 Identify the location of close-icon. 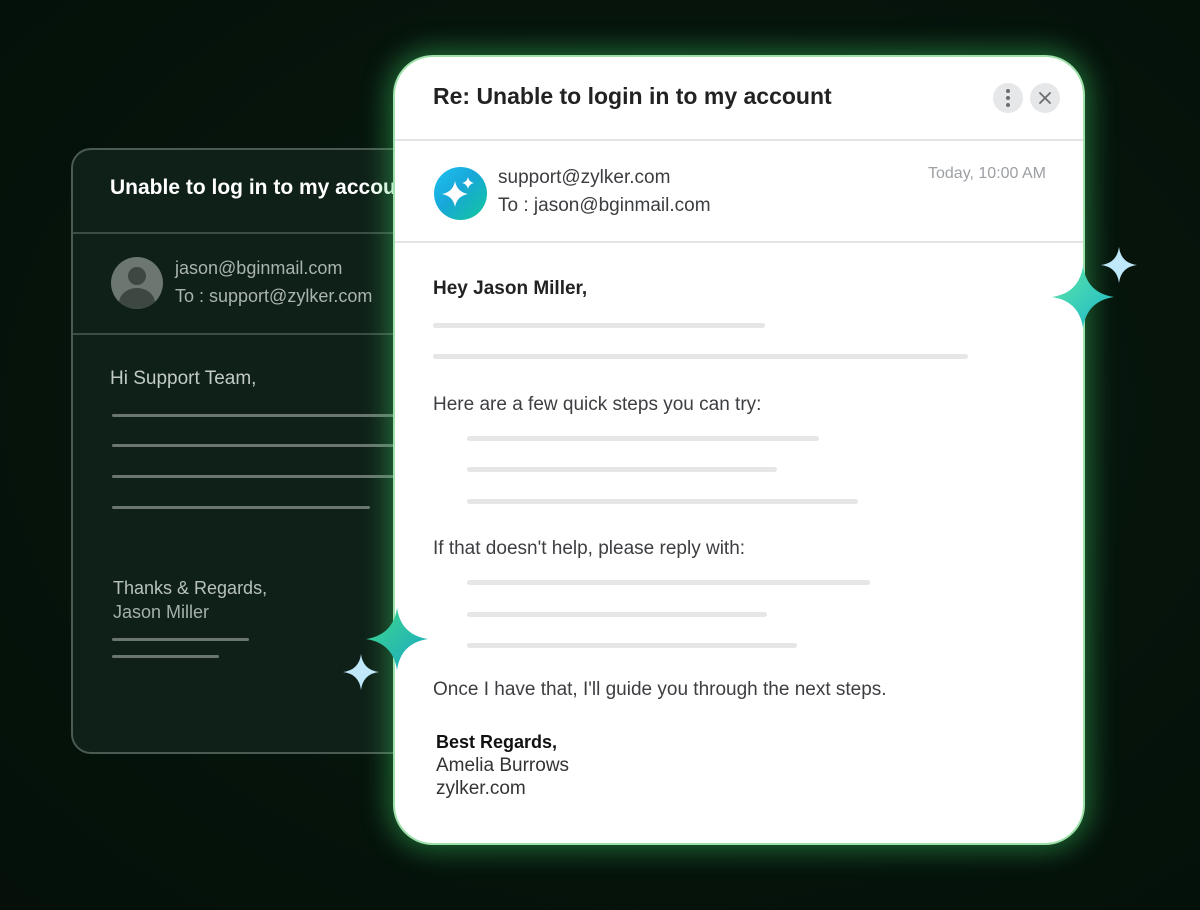
(1045, 98).